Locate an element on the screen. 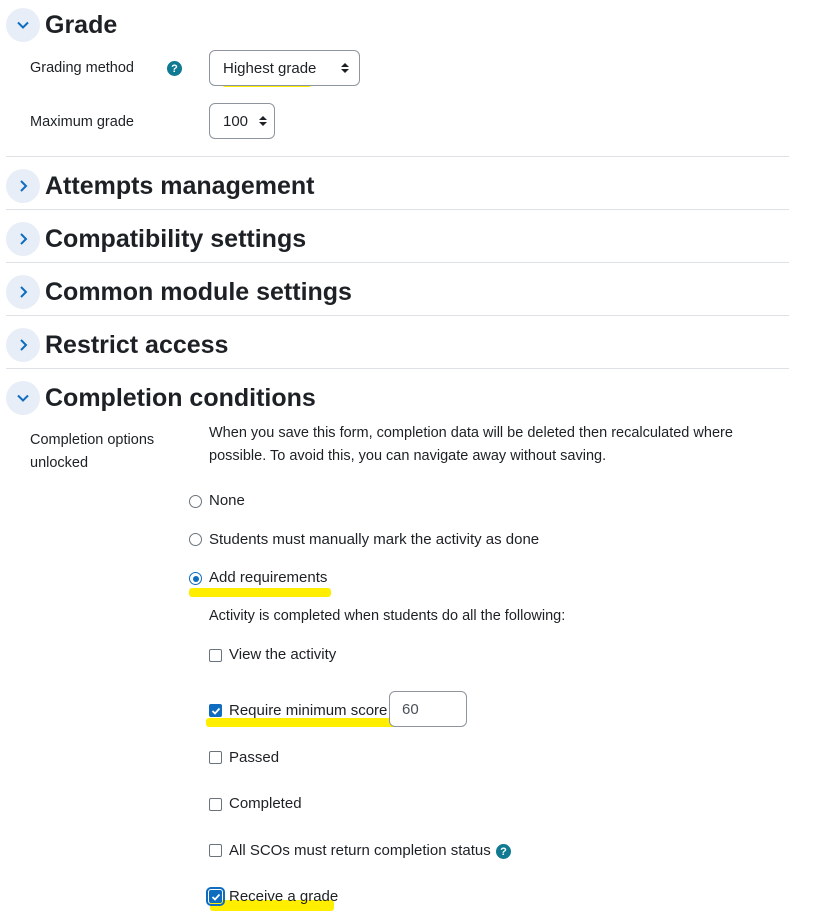 The image size is (827, 917). maximum-grade-label: Maximum grade is located at coordinates (82, 122).